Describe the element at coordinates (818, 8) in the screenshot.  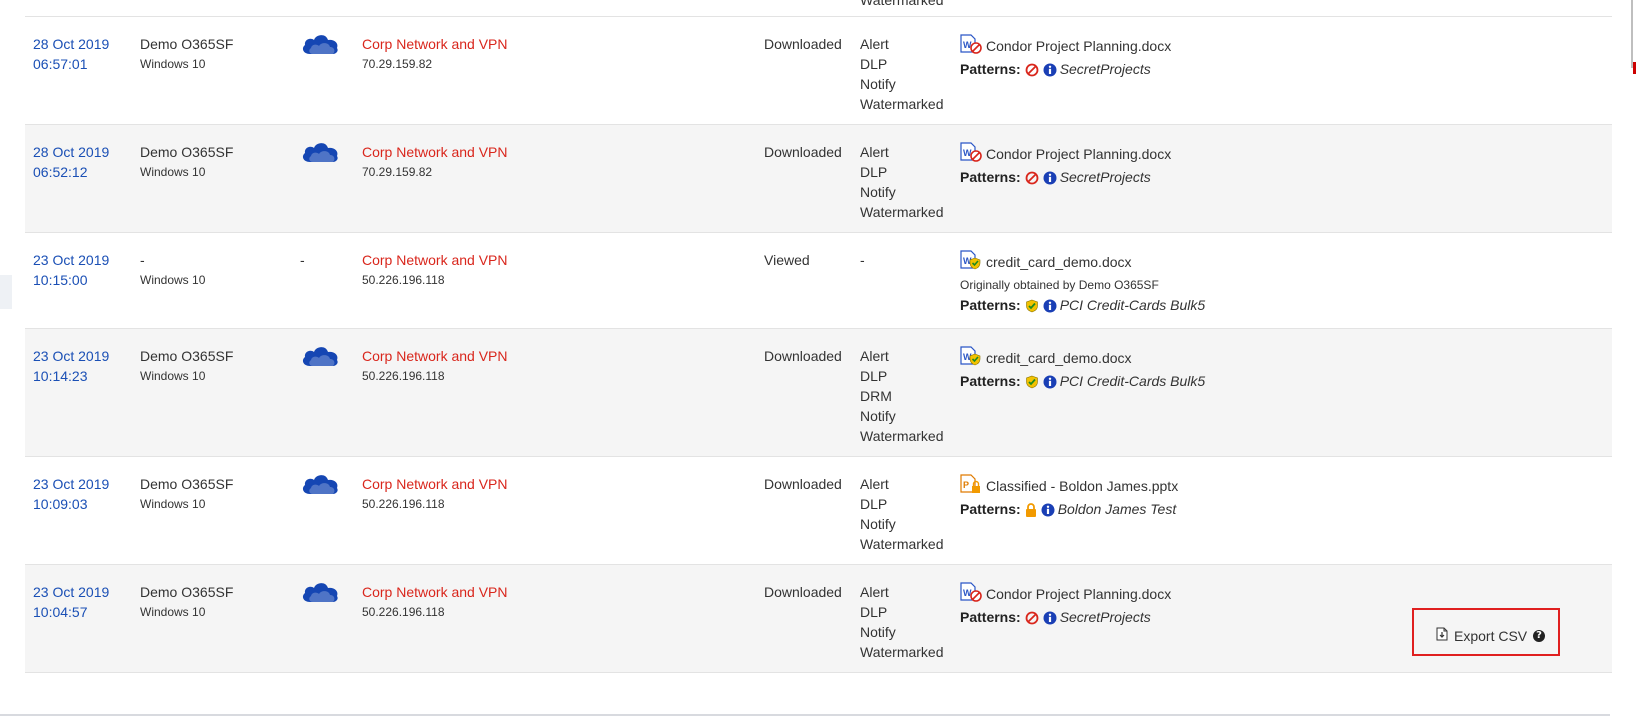
I see `table-row: Watermarked` at that location.